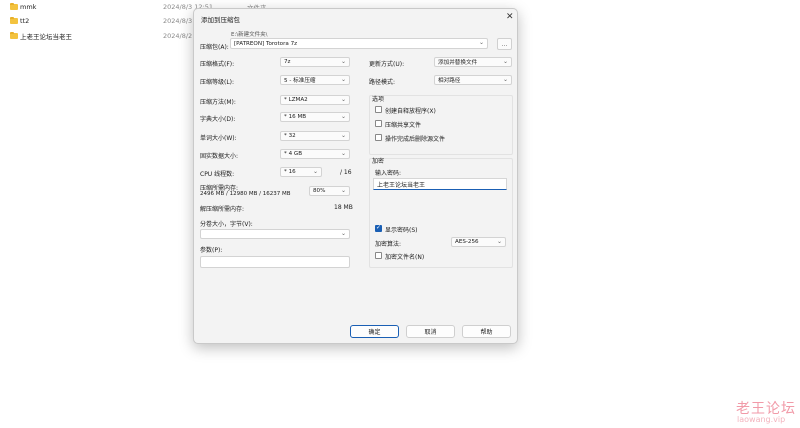  What do you see at coordinates (449, 81) in the screenshot?
I see `path-mode-value: 相对路径` at bounding box center [449, 81].